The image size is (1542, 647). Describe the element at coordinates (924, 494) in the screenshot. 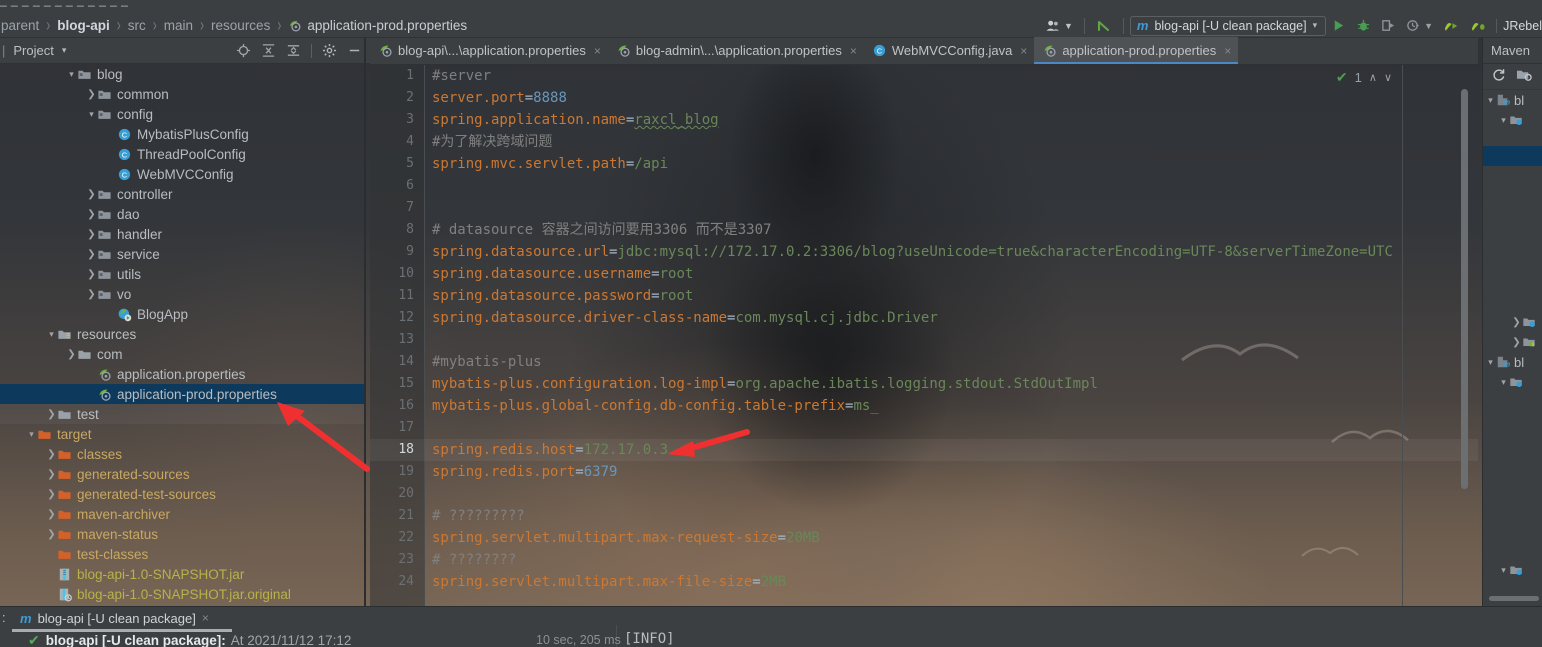

I see `editor-line: 20` at that location.